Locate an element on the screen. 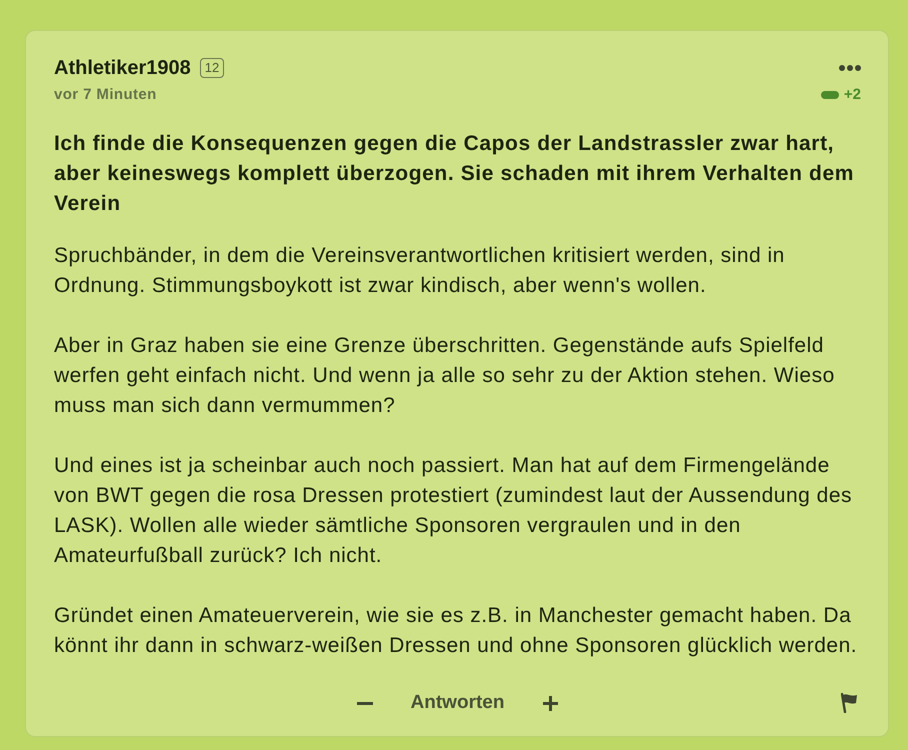 The image size is (908, 750). flag-icon is located at coordinates (849, 703).